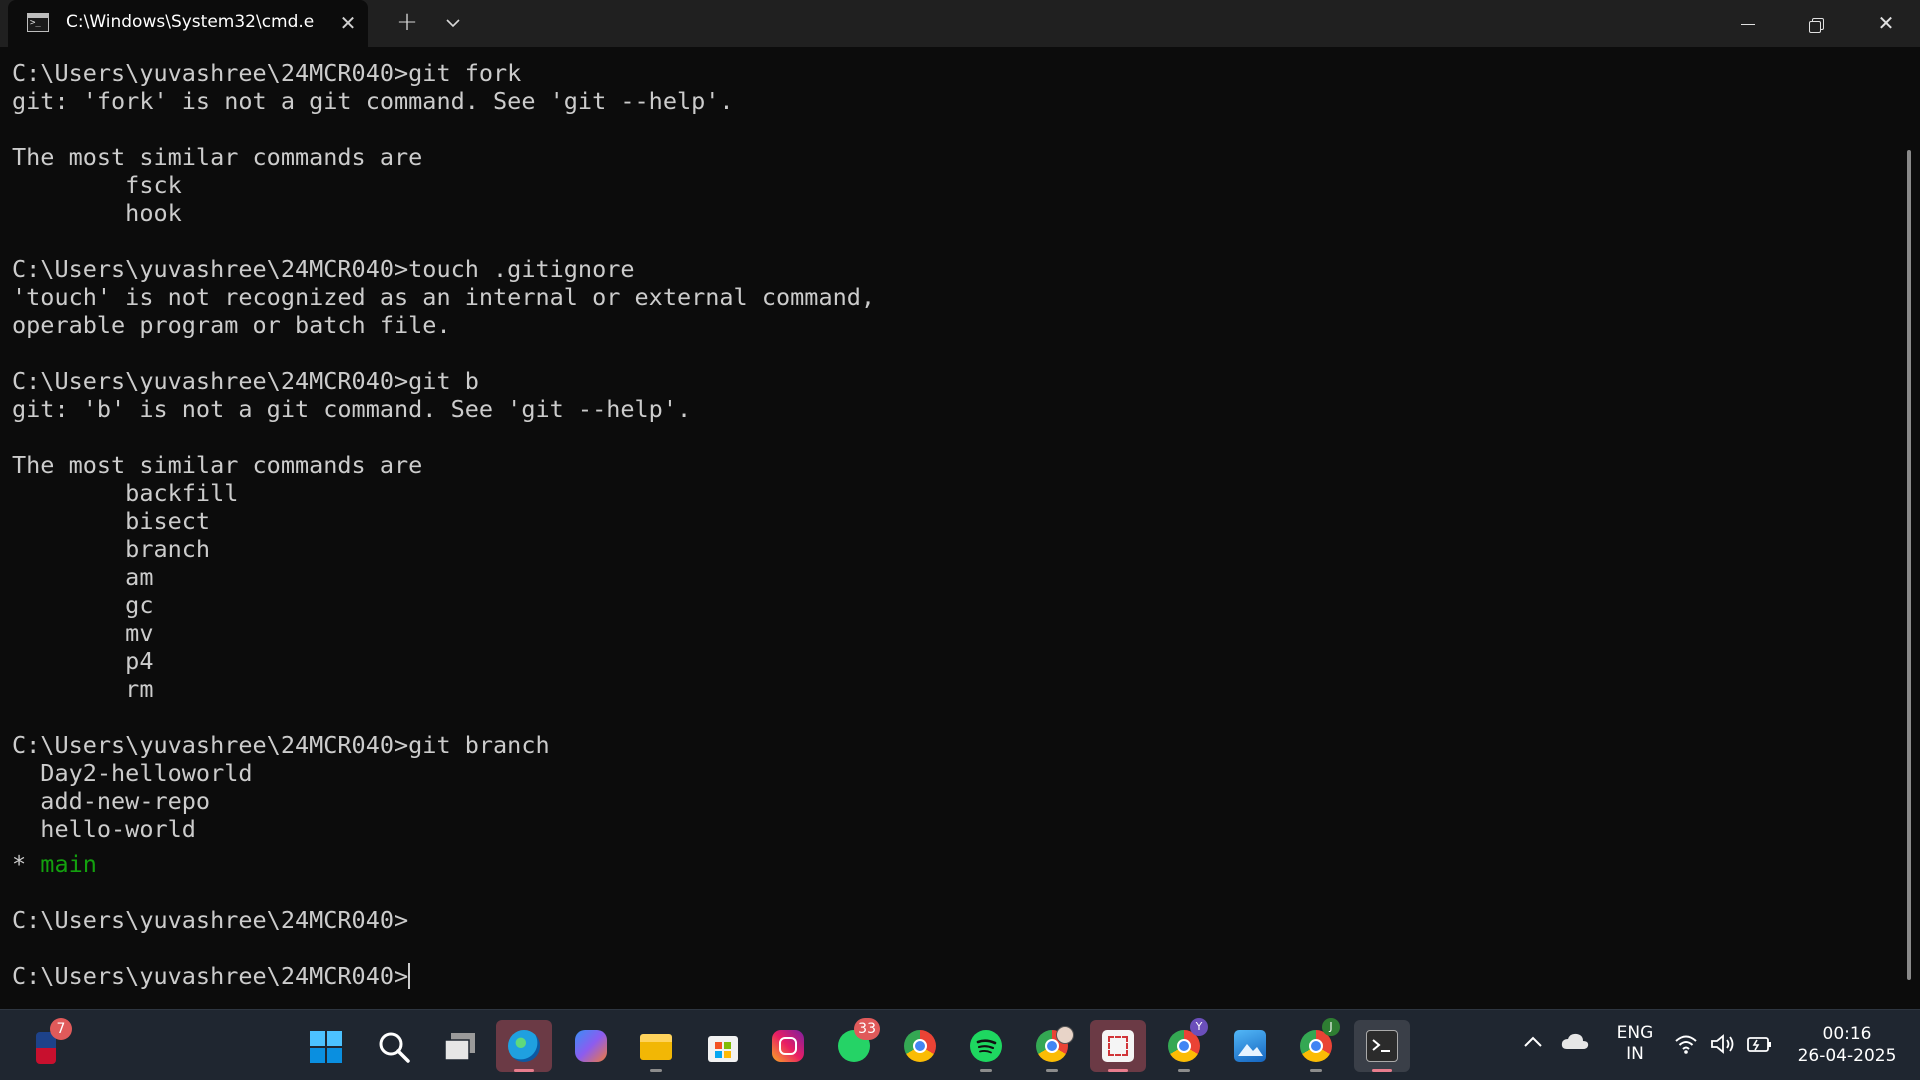 This screenshot has height=1080, width=1920. I want to click on search-icon, so click(394, 1047).